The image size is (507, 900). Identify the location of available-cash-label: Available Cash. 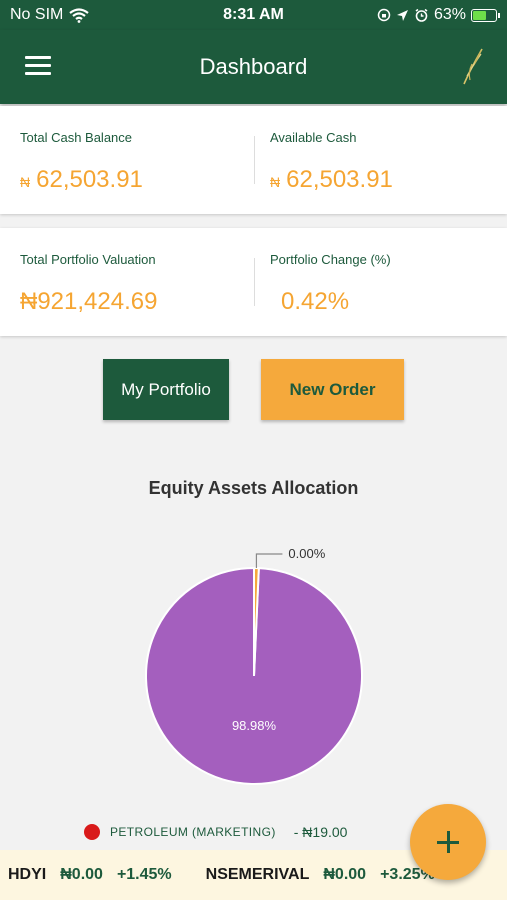
(313, 137).